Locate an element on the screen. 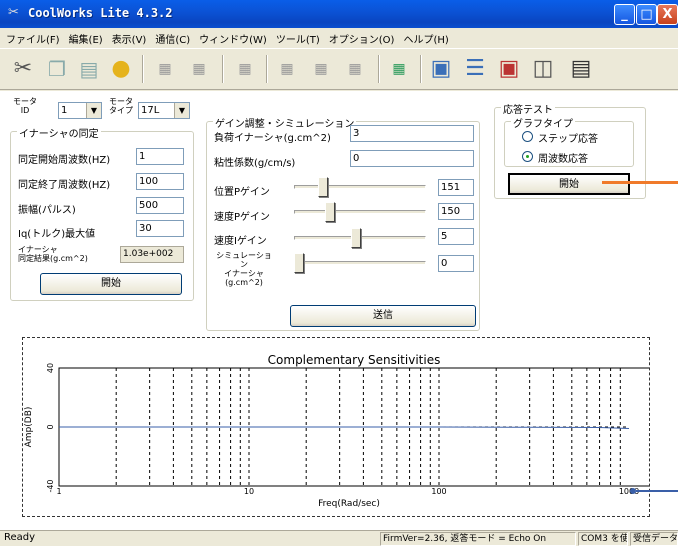 The height and width of the screenshot is (546, 678). vel-i-label: 速度Iゲイン is located at coordinates (240, 241).